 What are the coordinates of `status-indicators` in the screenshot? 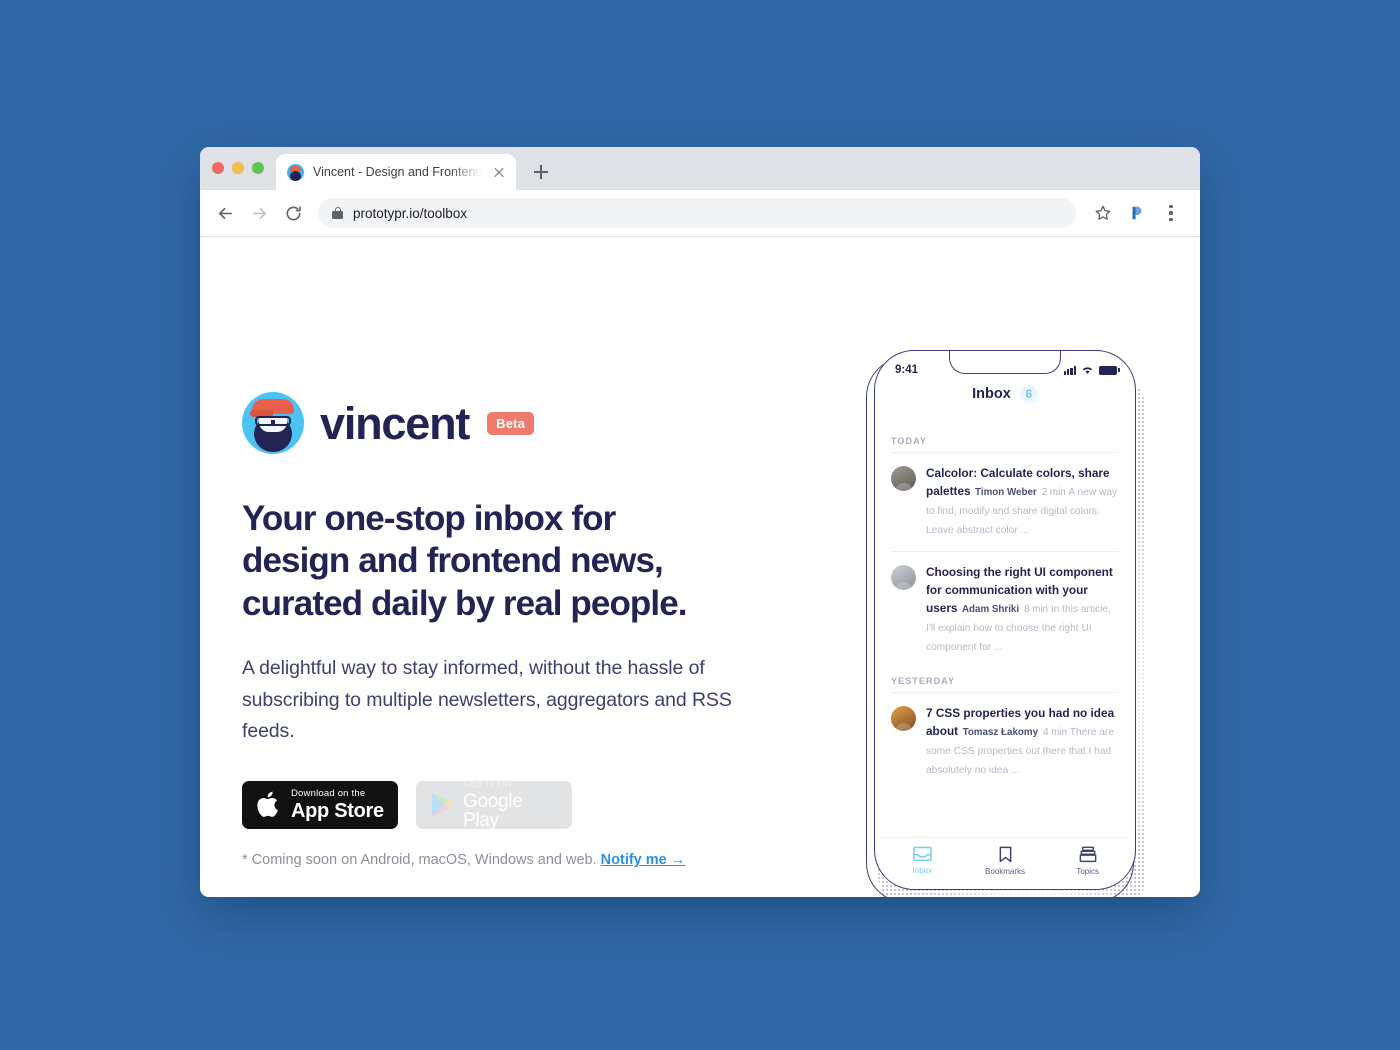 It's located at (1091, 370).